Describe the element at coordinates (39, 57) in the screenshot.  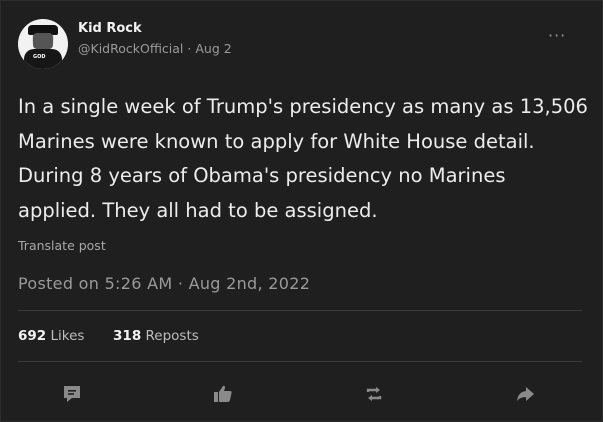
I see `avatar-shirt-text: GOD` at that location.